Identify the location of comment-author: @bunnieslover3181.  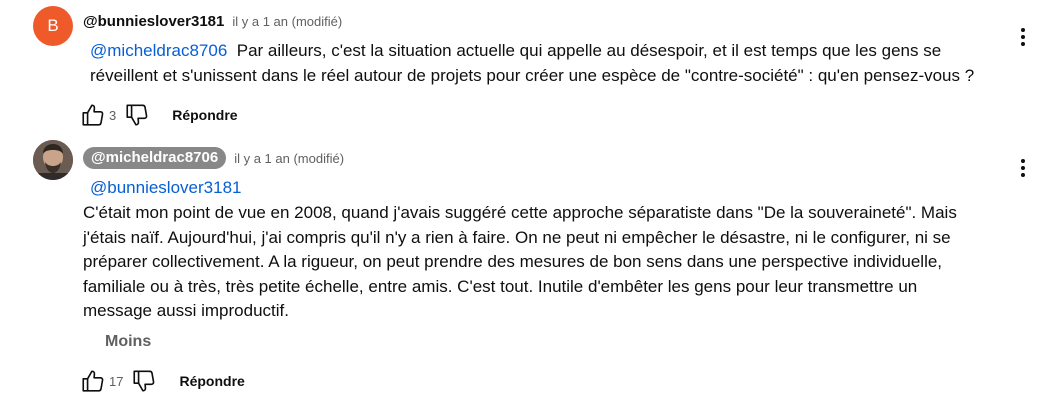
(153, 21).